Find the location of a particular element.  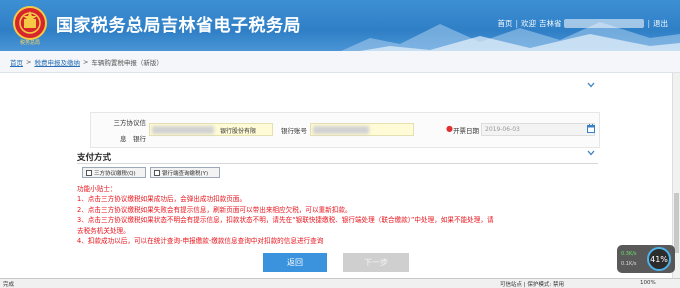

breadcrumb: 首页 > 税费申报及缴纳 > 车辆购置税申报（新版） is located at coordinates (340, 62).